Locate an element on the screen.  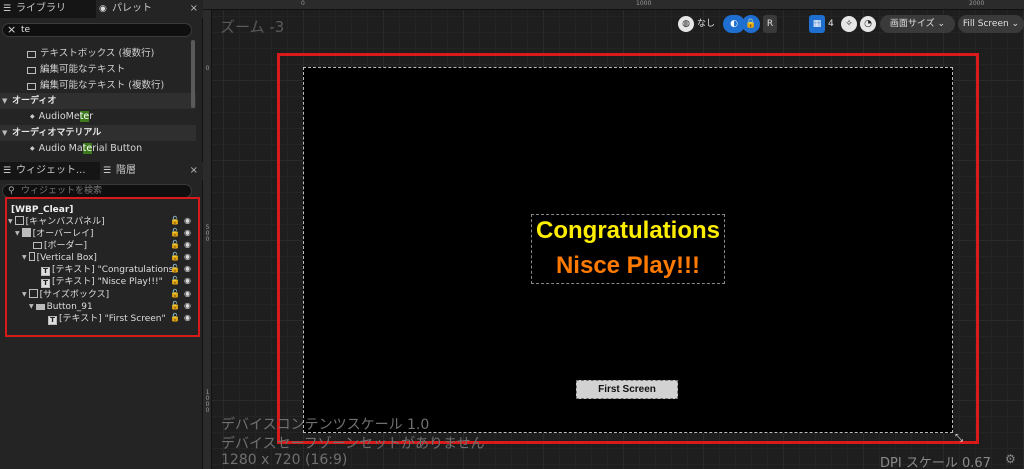
hierarchy-search-placeholder: ウィジェットを検索 is located at coordinates (61, 191).